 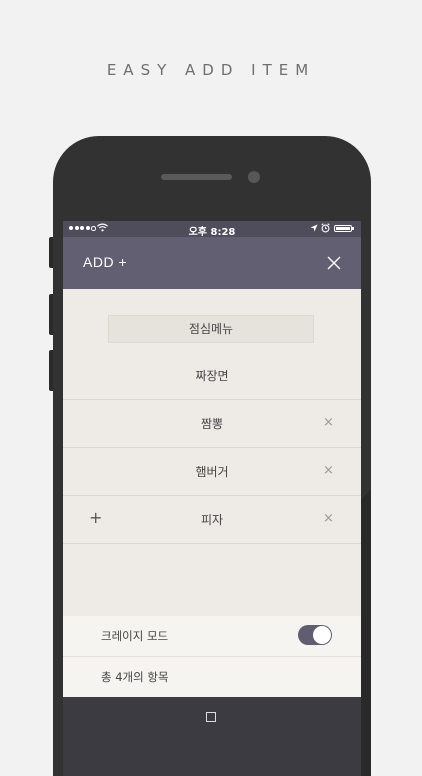 What do you see at coordinates (211, 329) in the screenshot?
I see `list-title-field: 점심메뉴` at bounding box center [211, 329].